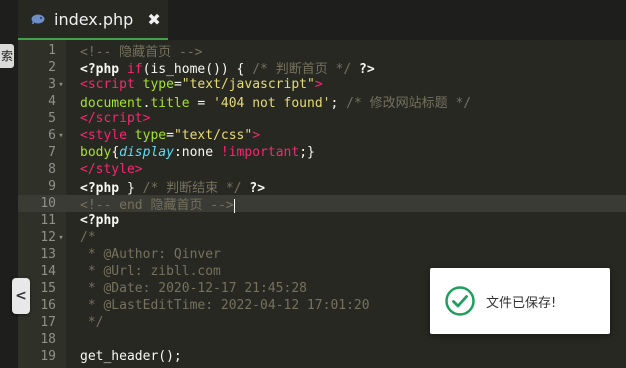  I want to click on code-token: if, so click(134, 69).